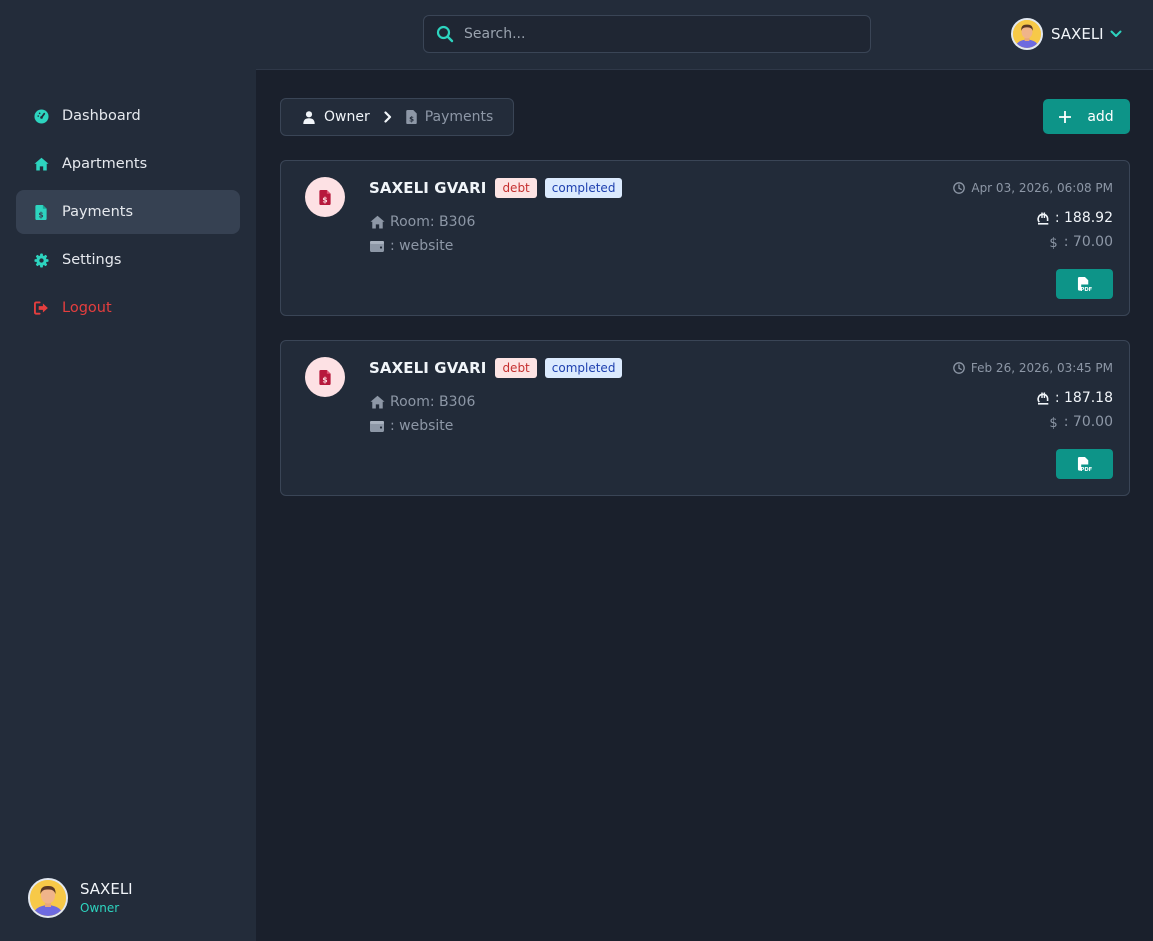 This screenshot has width=1153, height=941. I want to click on chevron-down-icon, so click(1116, 34).